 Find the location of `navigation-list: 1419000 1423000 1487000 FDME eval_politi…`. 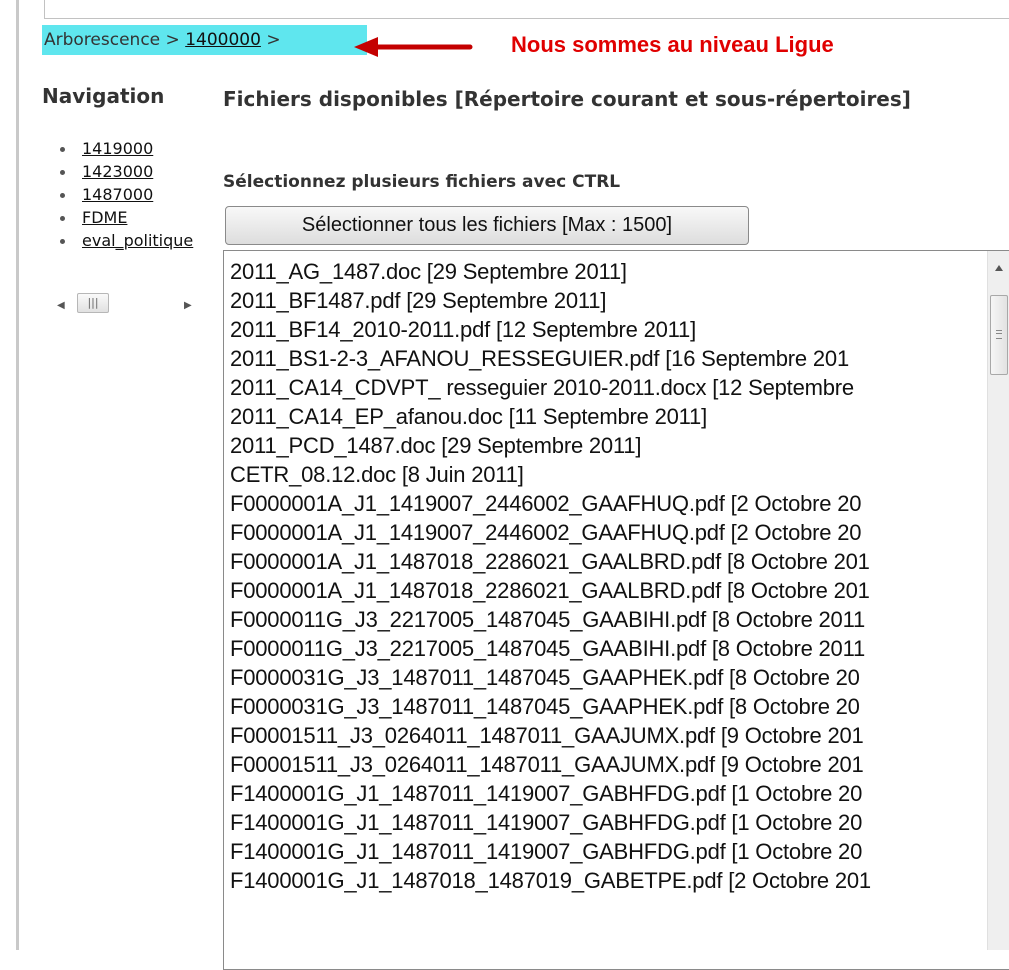

navigation-list: 1419000 1423000 1487000 FDME eval_politi… is located at coordinates (124, 194).